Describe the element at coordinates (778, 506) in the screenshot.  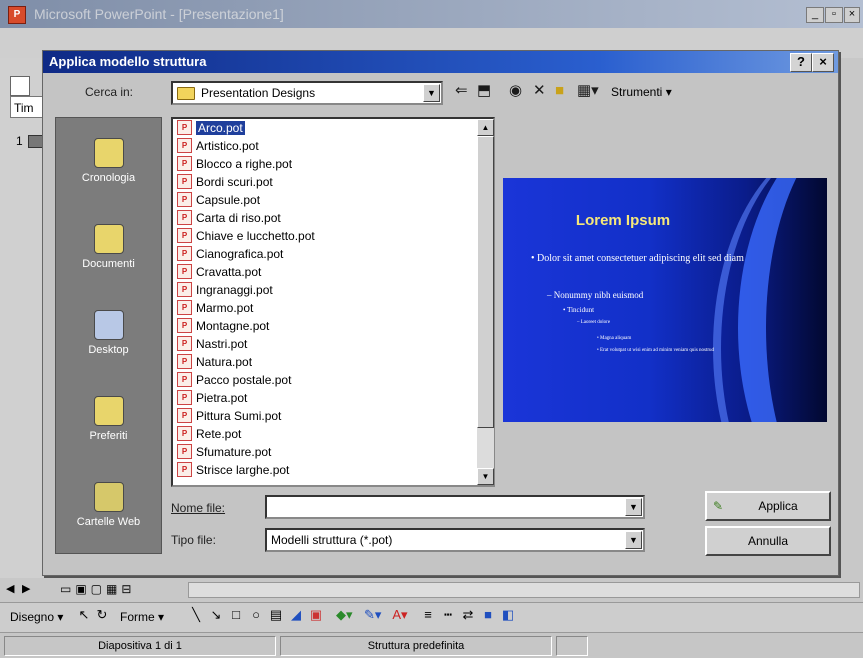
I see `apply-label: Applica` at that location.